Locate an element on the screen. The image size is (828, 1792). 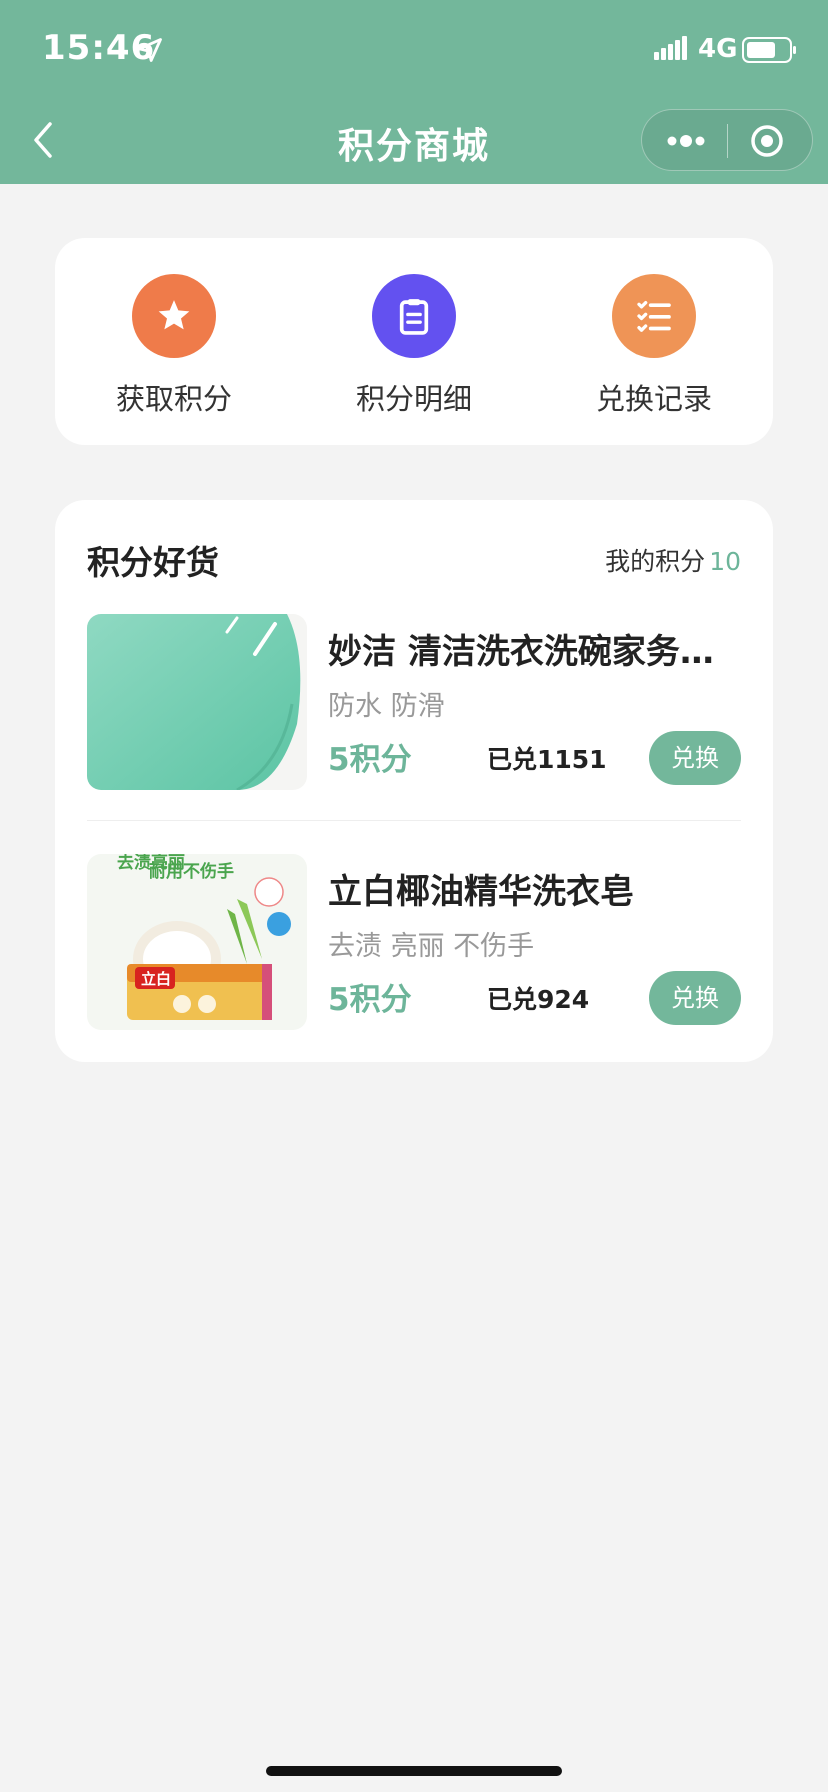
top-header: 15:46 4G 积分商城 is located at coordinates (414, 92).